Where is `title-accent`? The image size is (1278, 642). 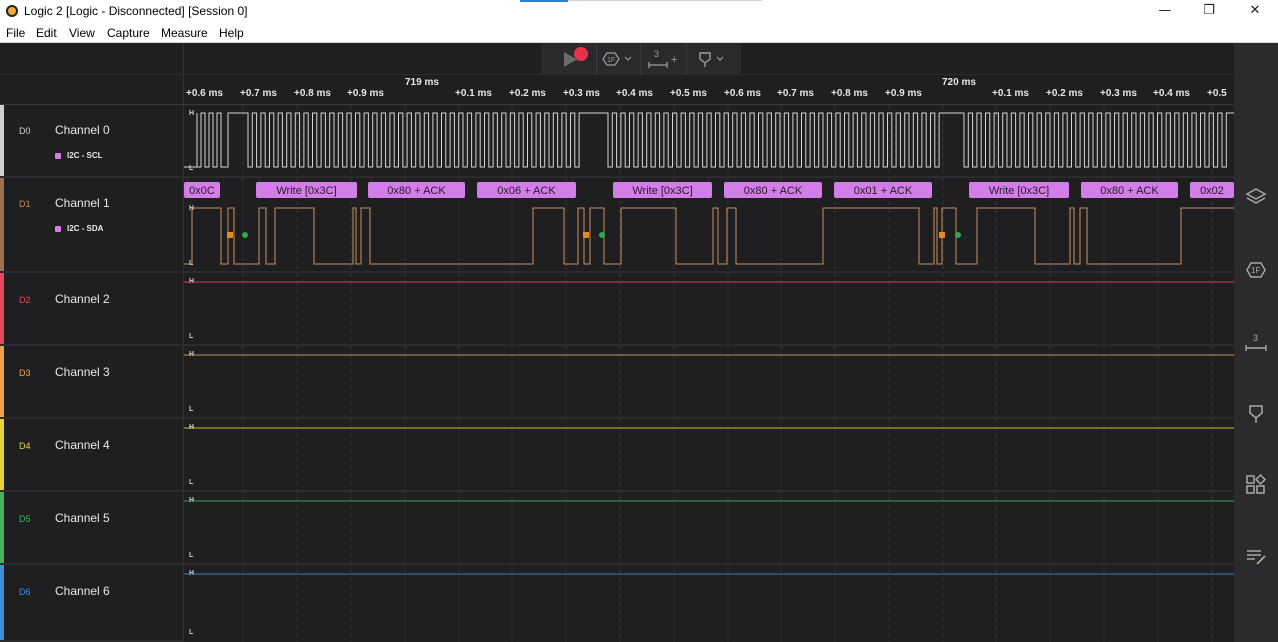 title-accent is located at coordinates (544, 1).